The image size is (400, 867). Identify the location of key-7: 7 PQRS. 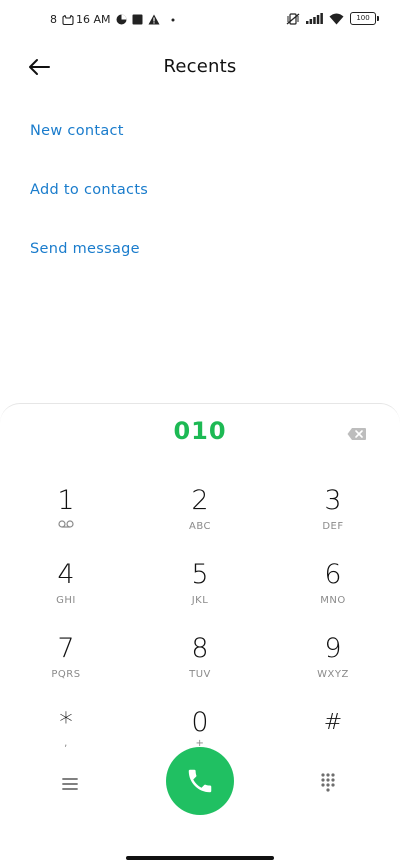
(66, 664).